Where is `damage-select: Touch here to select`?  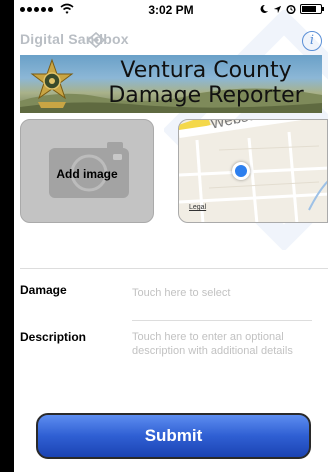 damage-select: Touch here to select is located at coordinates (222, 293).